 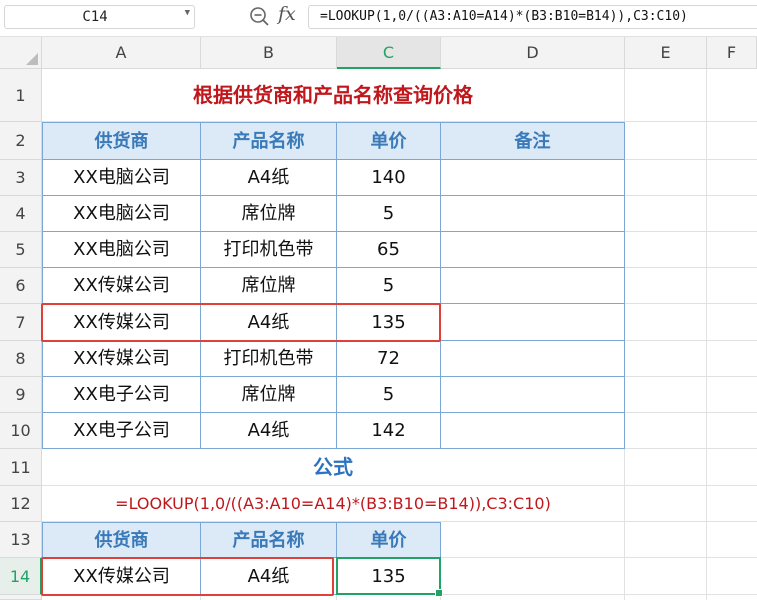 What do you see at coordinates (389, 178) in the screenshot?
I see `table-cell-price: 140` at bounding box center [389, 178].